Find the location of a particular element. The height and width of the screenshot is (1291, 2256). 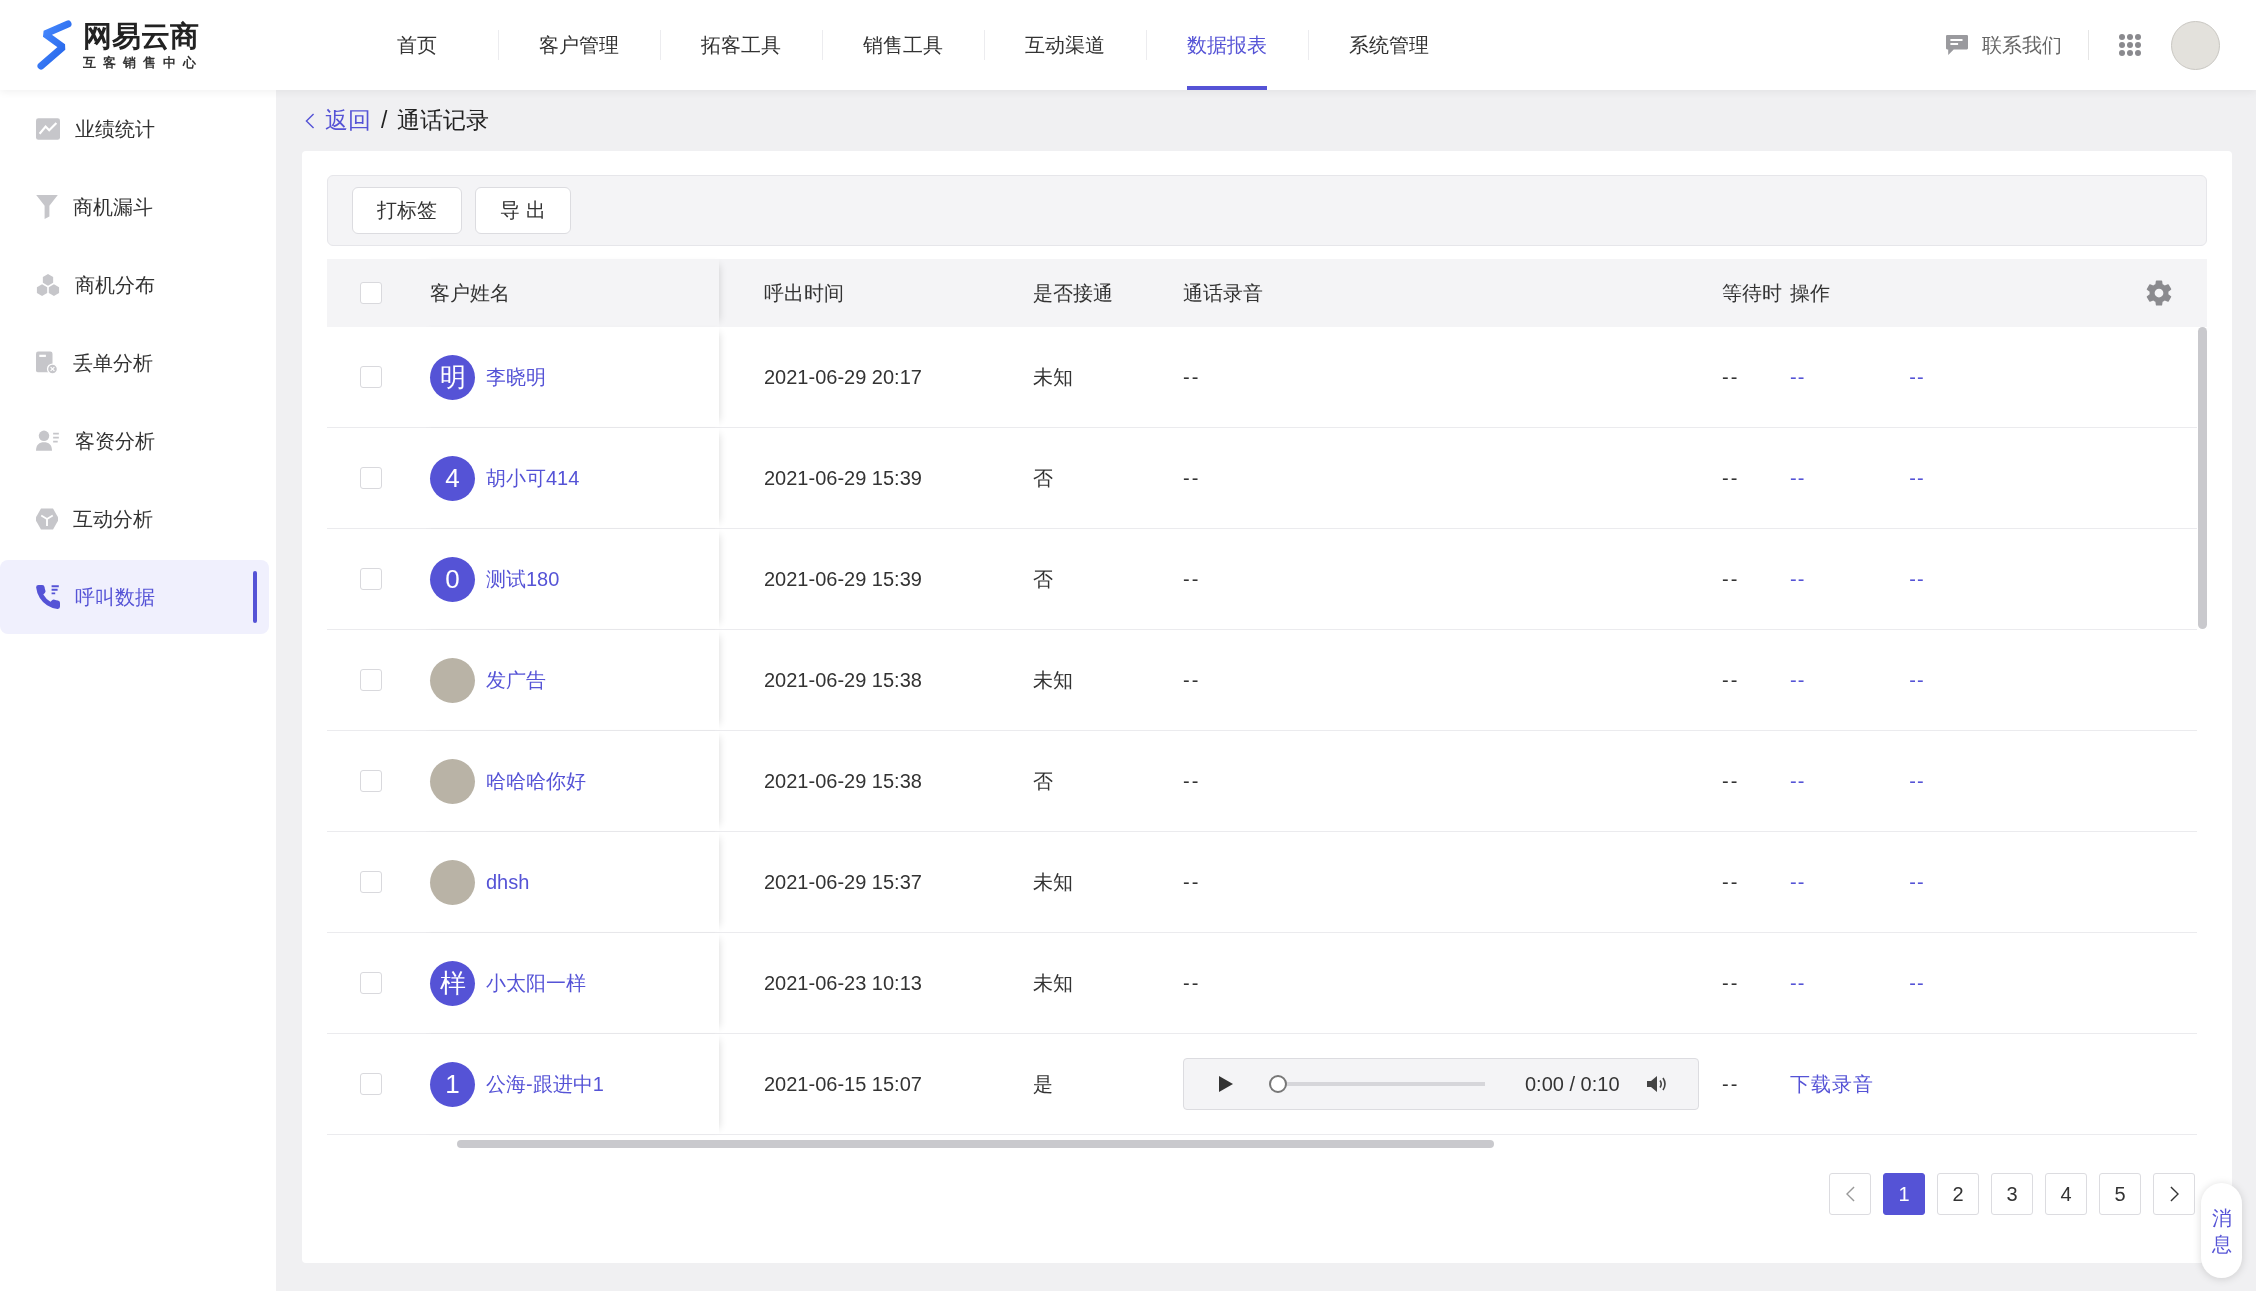

sidebar-item: 互动分析 is located at coordinates (134, 519).